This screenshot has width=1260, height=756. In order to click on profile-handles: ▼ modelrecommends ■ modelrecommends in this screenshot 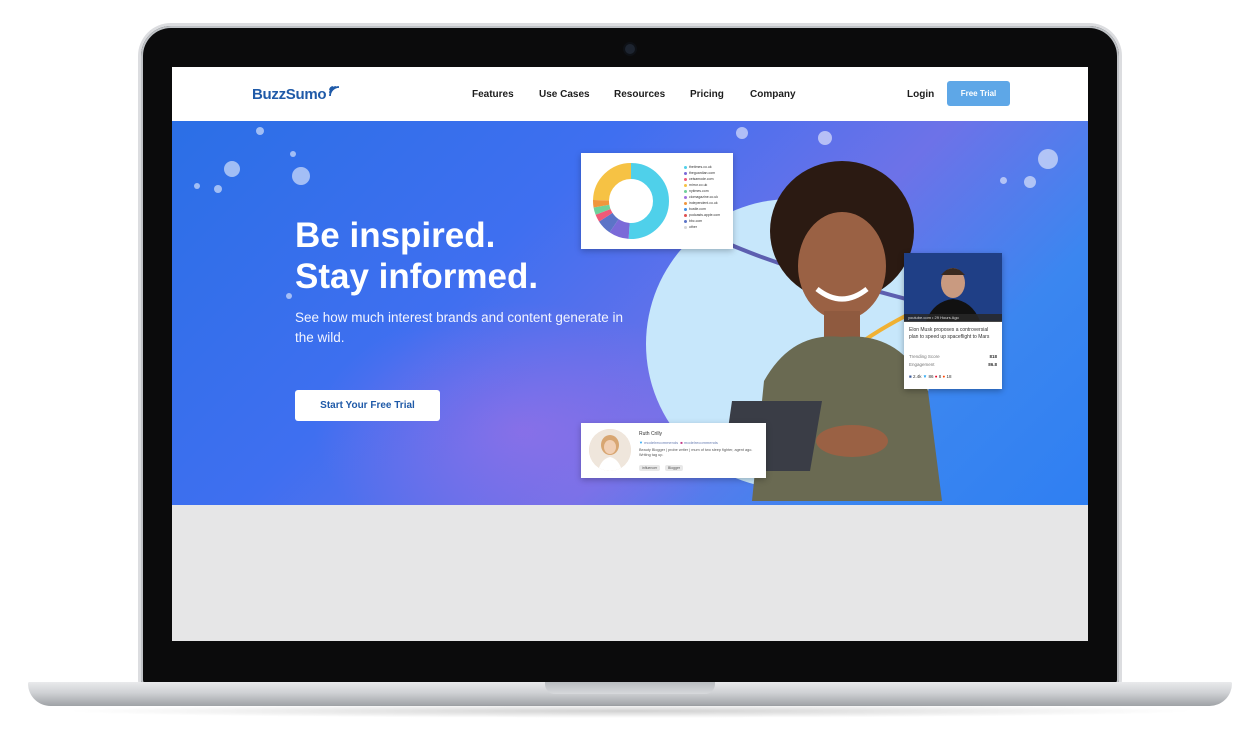, I will do `click(678, 442)`.